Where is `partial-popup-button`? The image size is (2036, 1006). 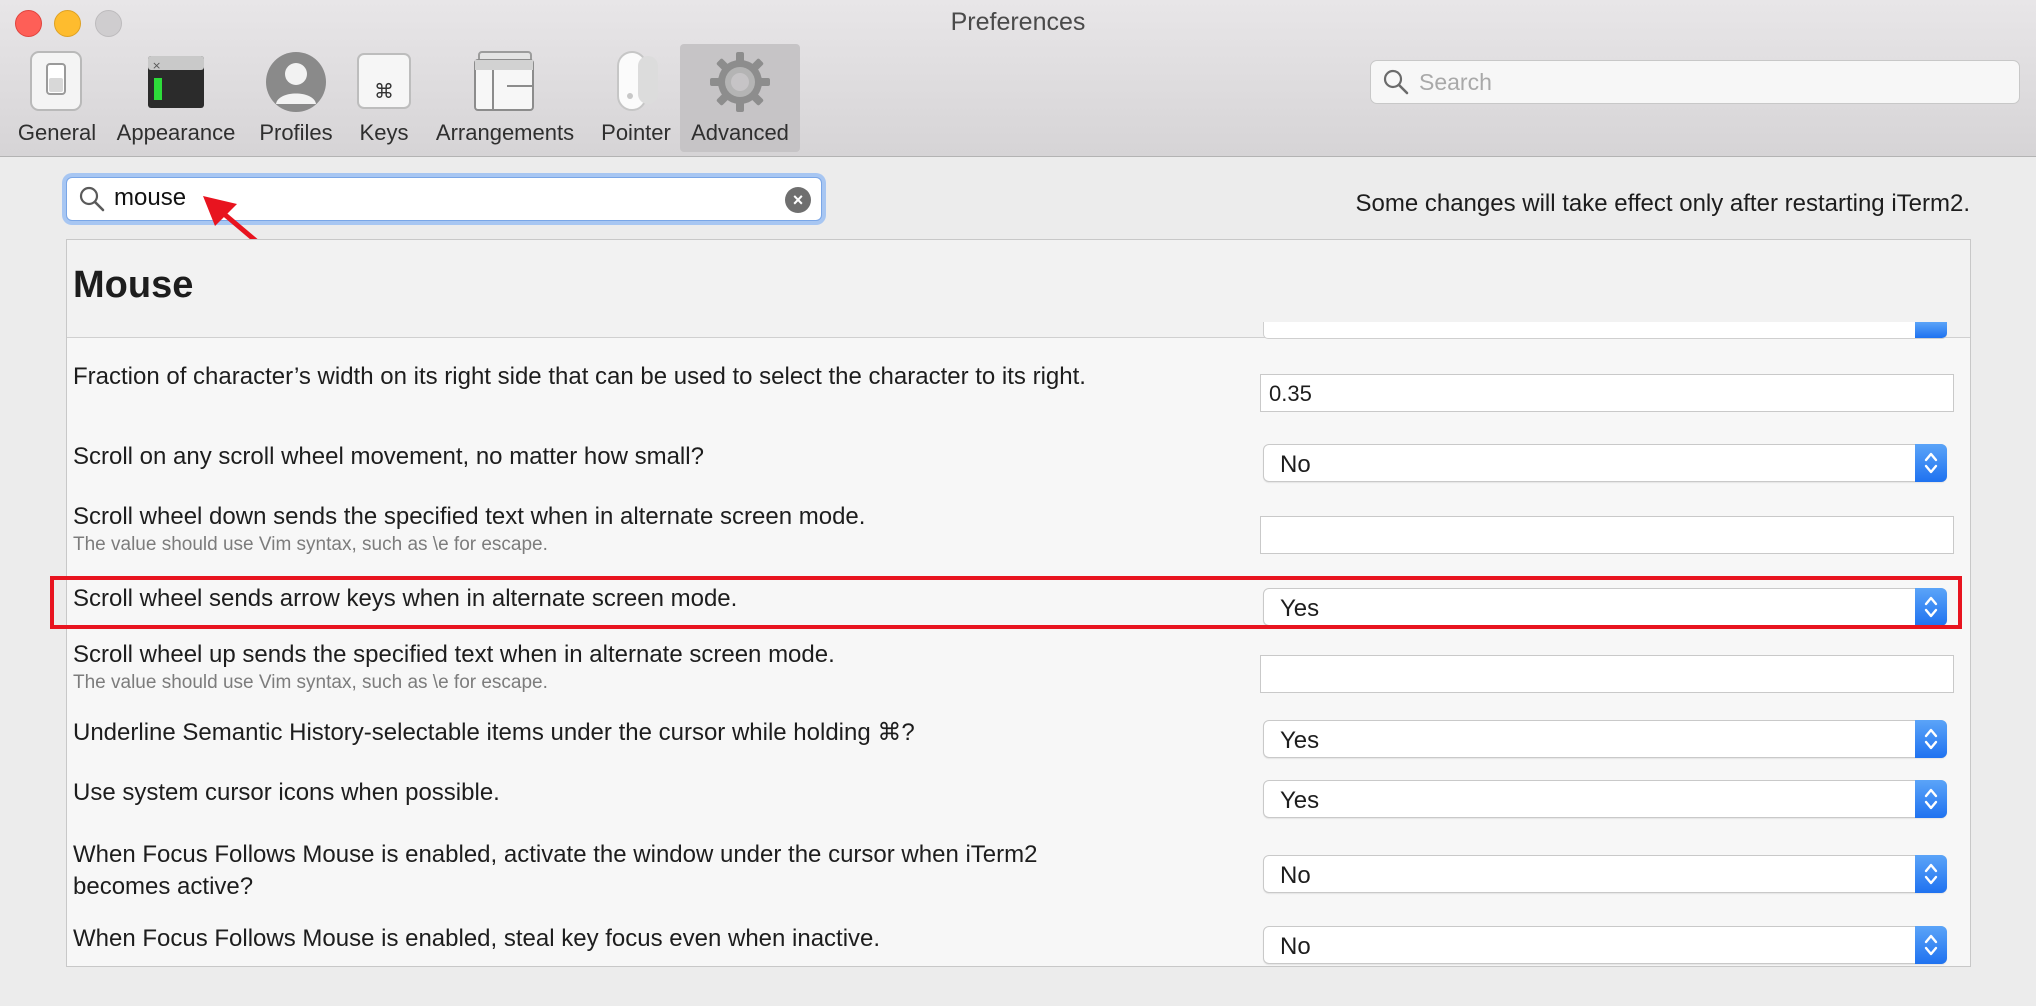
partial-popup-button is located at coordinates (1605, 330).